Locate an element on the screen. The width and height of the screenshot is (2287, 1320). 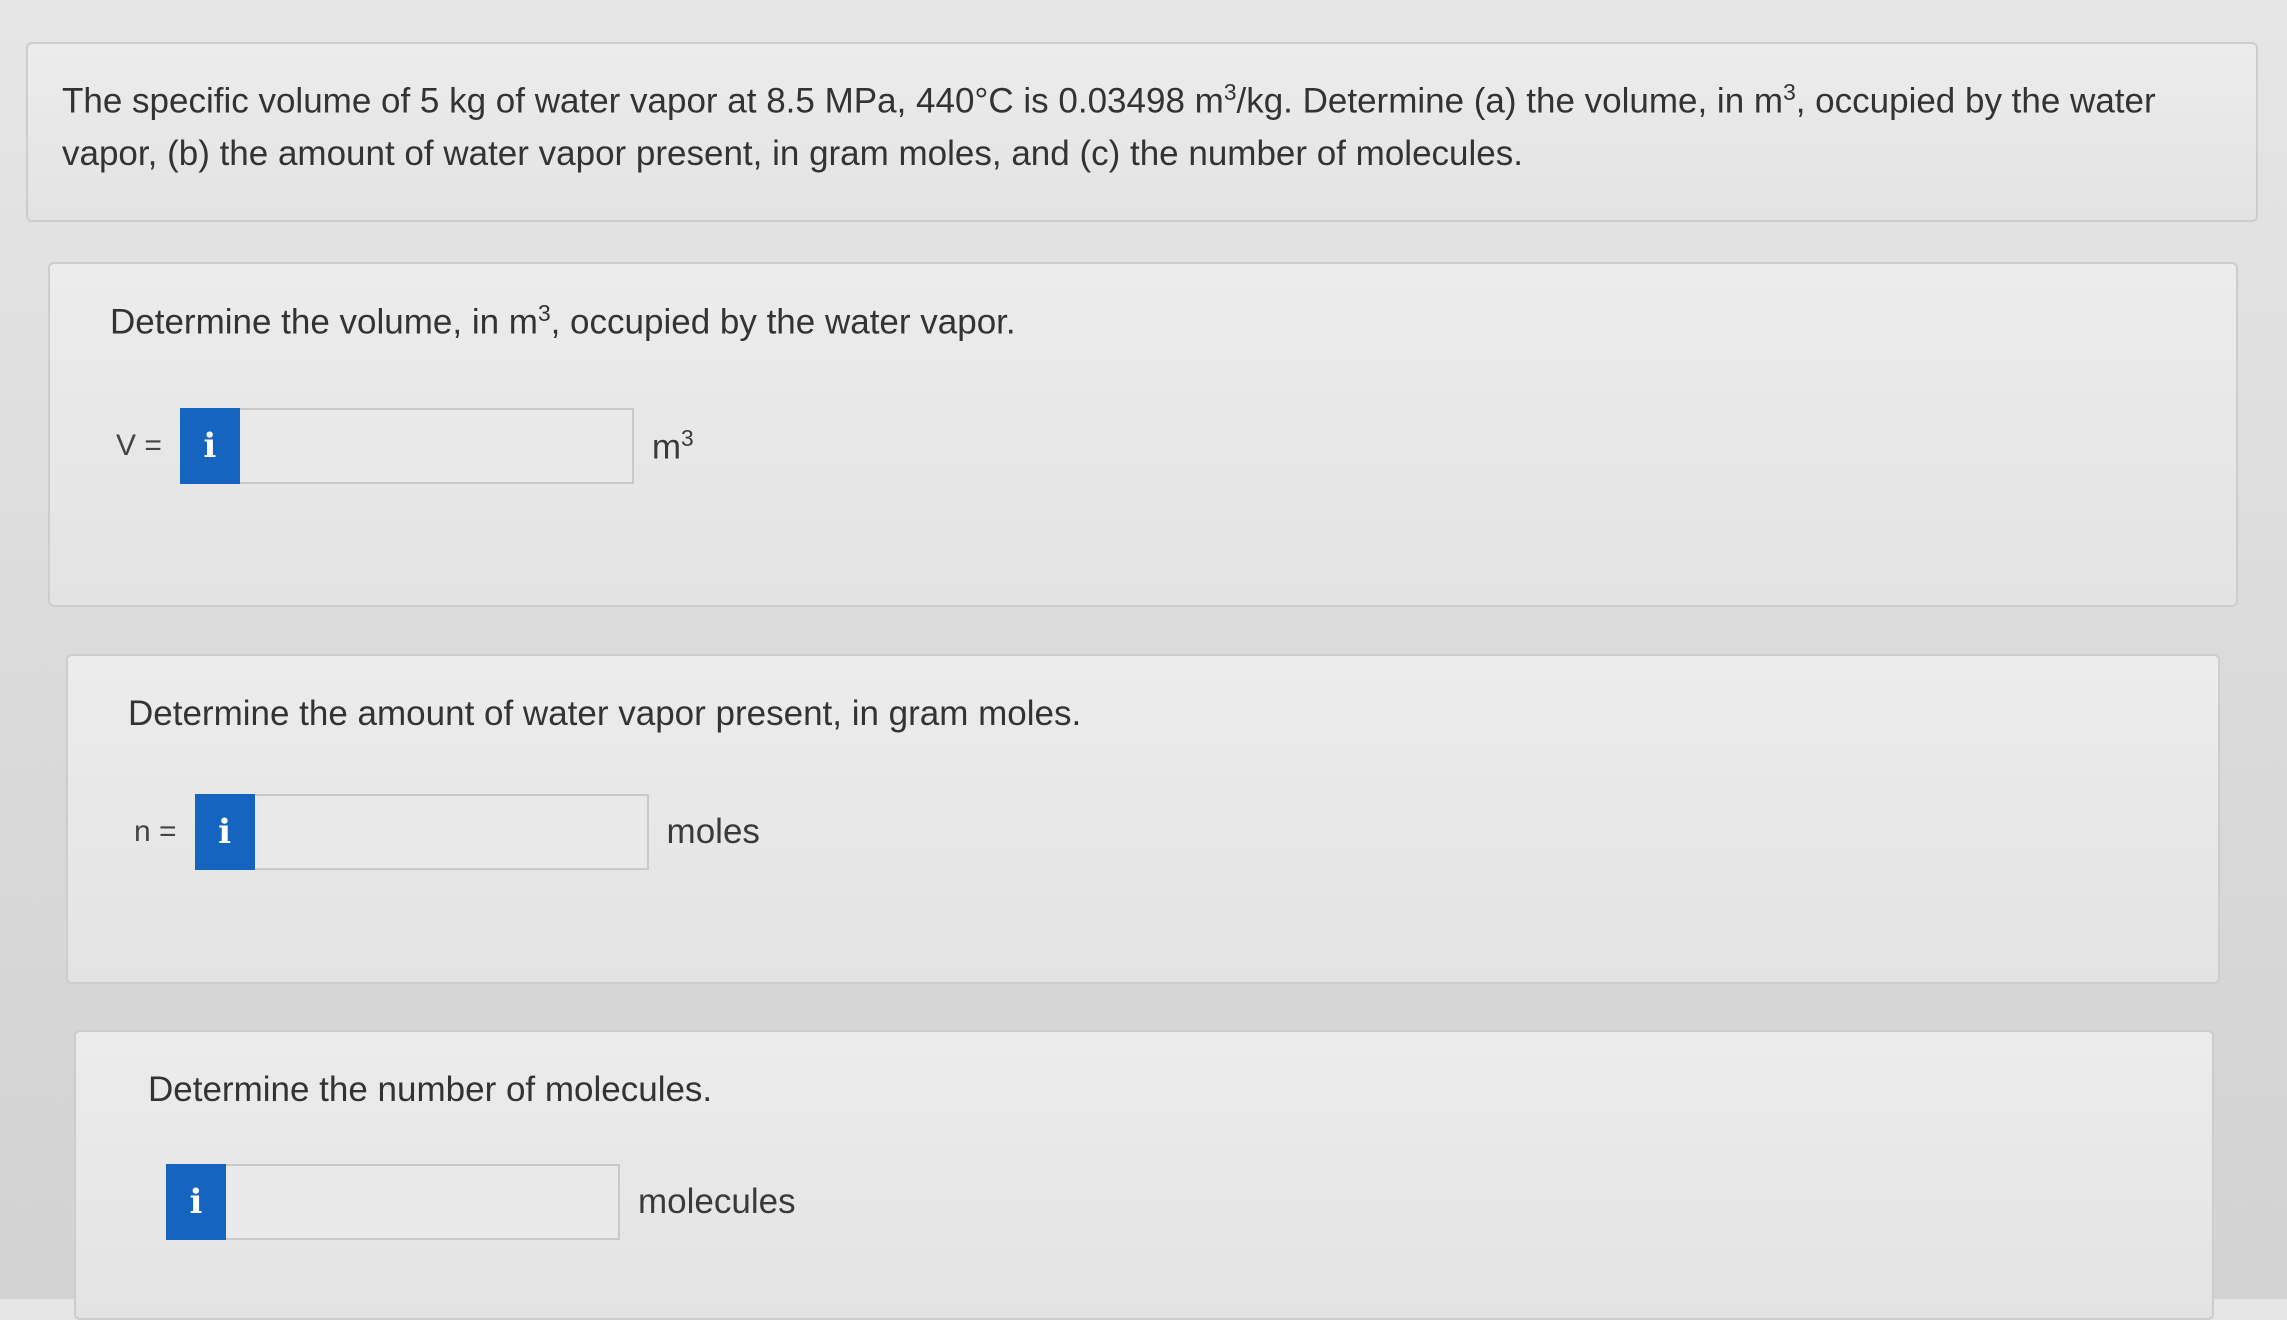
volume-unit-label: m3 is located at coordinates (673, 446).